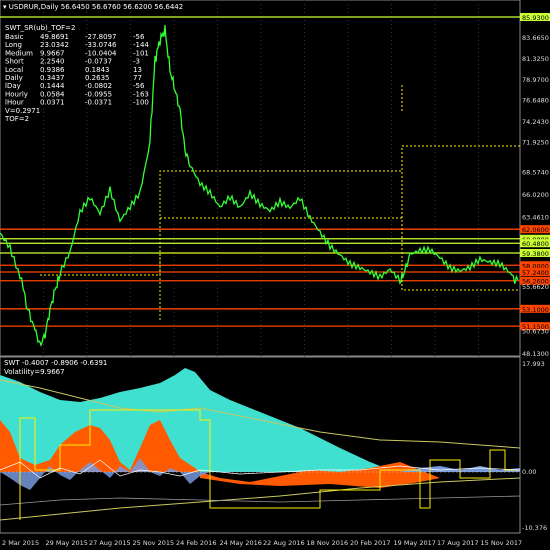 The height and width of the screenshot is (550, 550). I want to click on sub-axis-top: 17.993, so click(533, 364).